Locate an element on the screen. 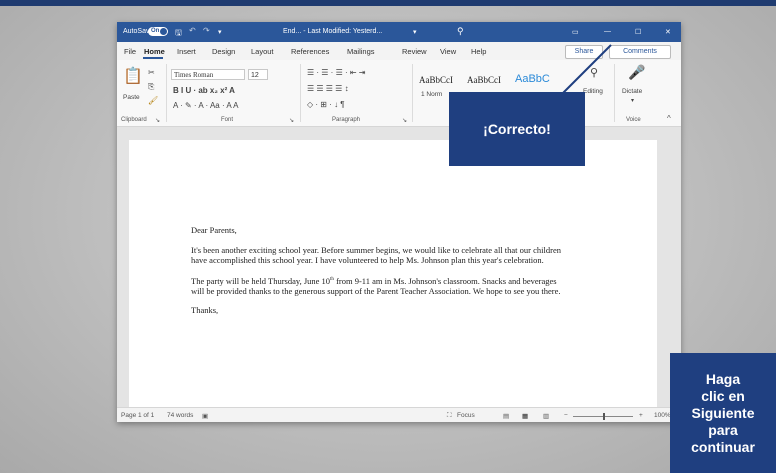 The image size is (776, 473). next-line-5: continuar is located at coordinates (723, 446).